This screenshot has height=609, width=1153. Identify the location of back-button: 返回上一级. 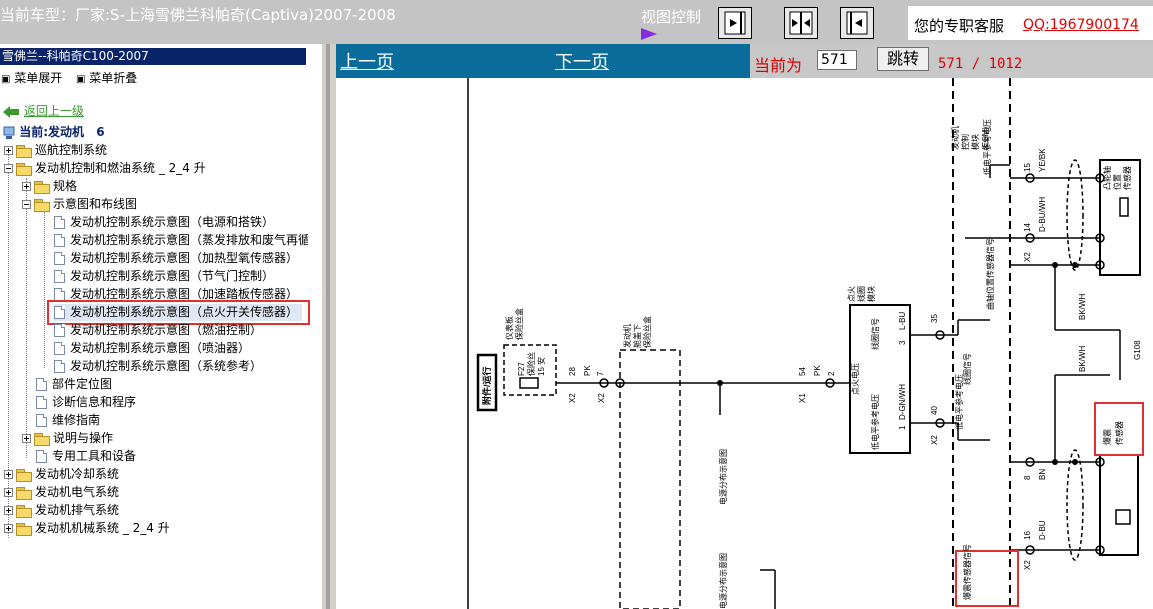
(43, 111).